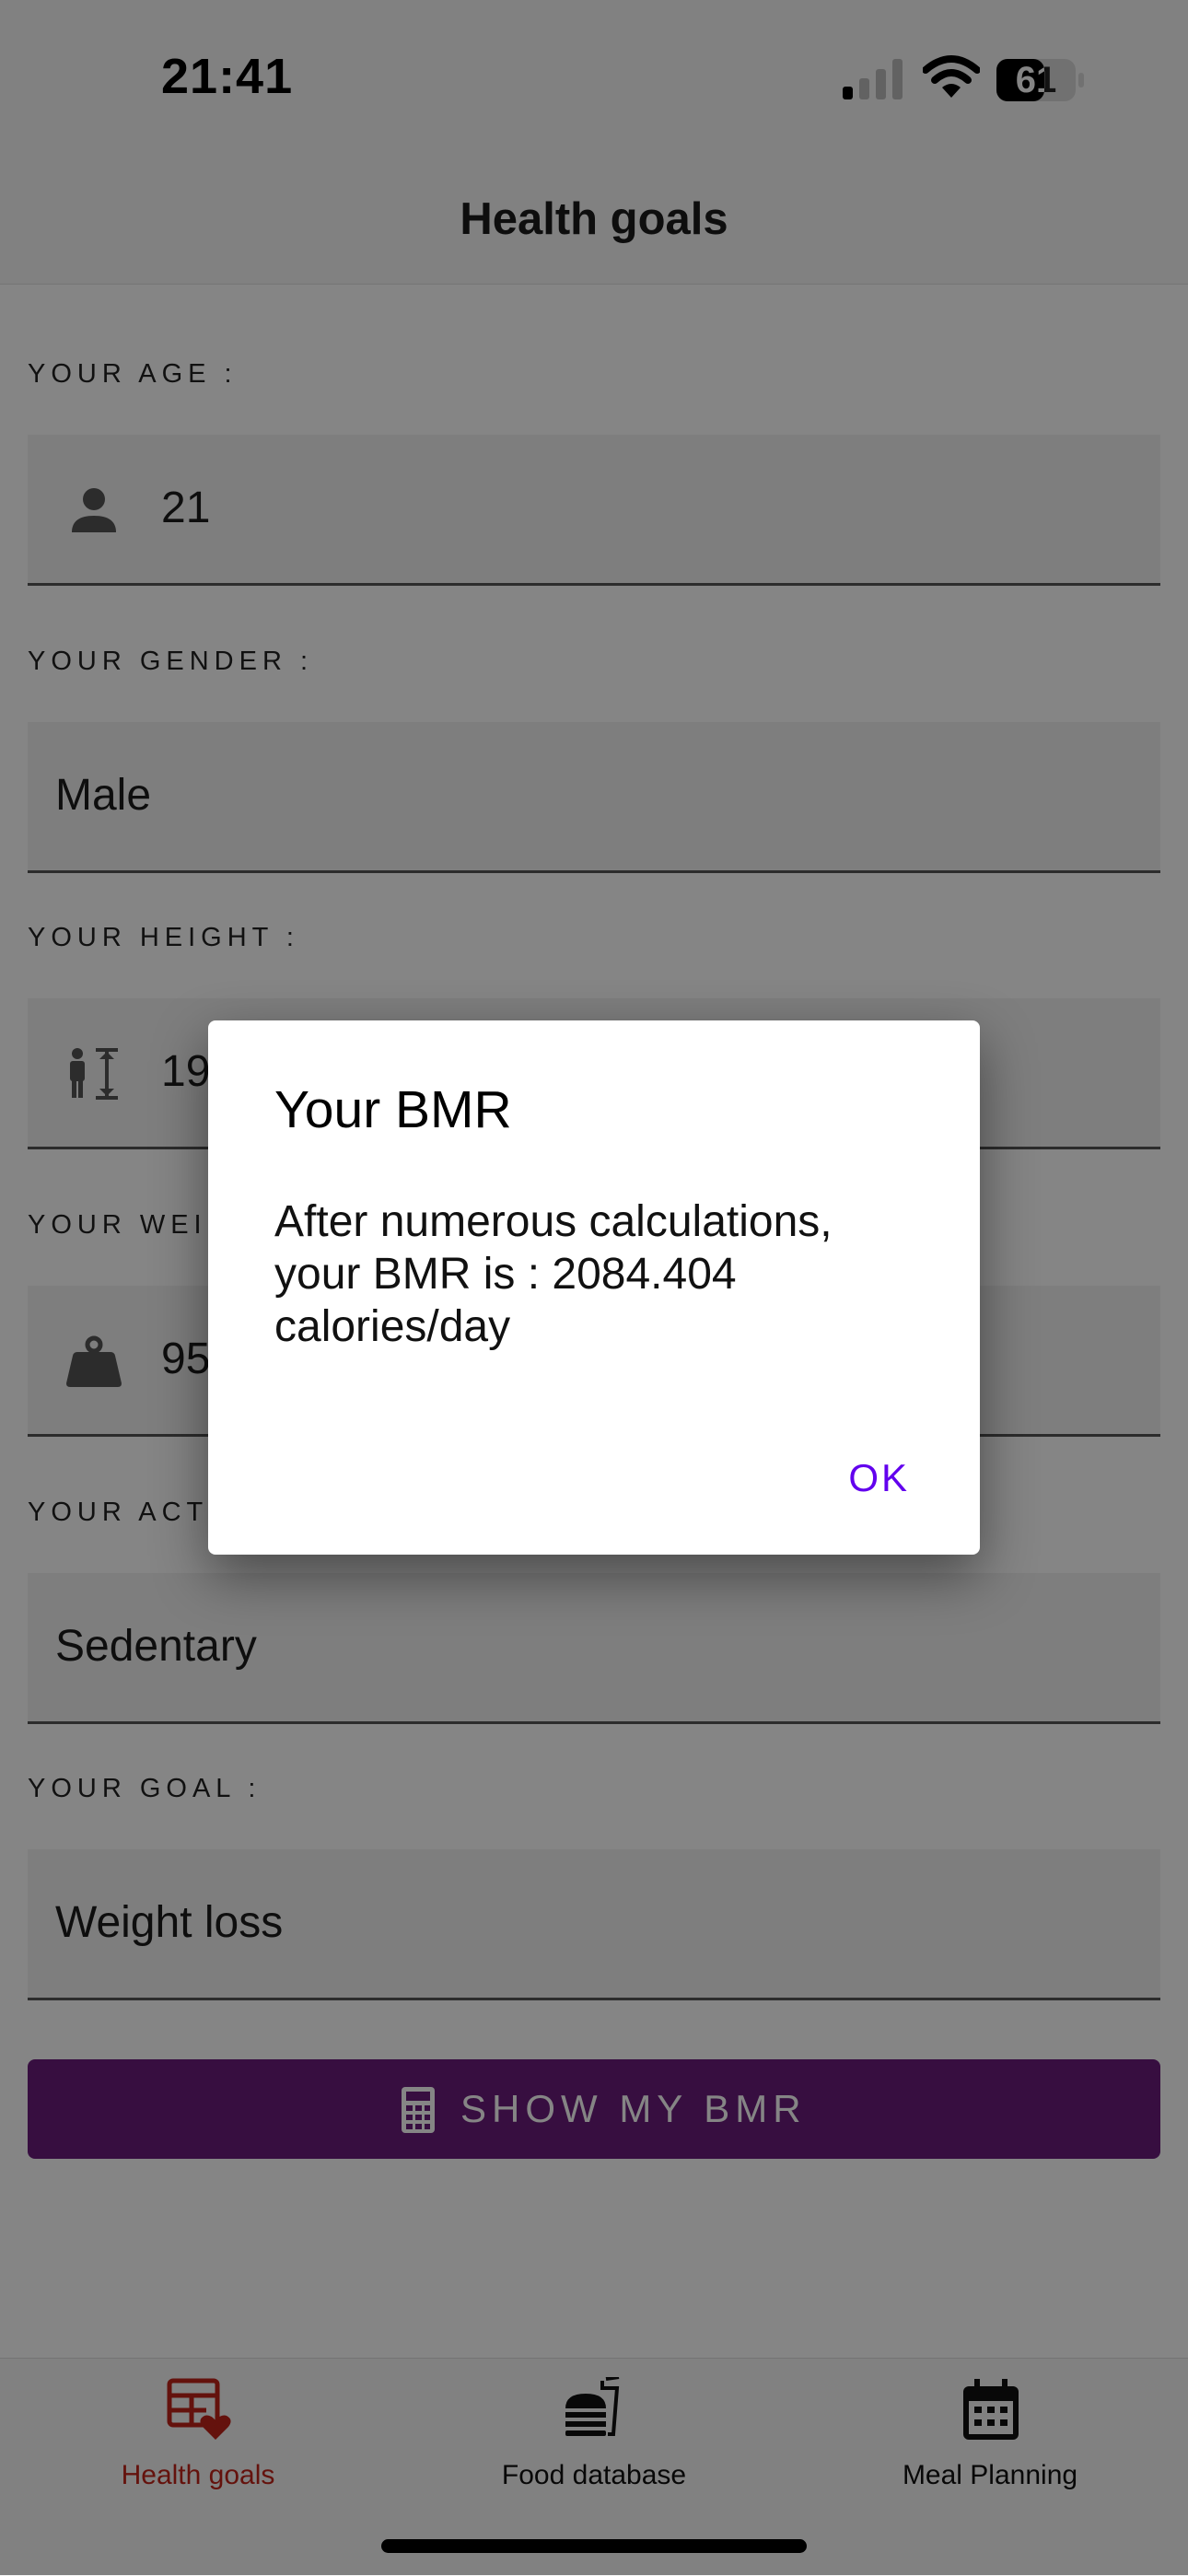  I want to click on dialog-title: Your BMR, so click(393, 1109).